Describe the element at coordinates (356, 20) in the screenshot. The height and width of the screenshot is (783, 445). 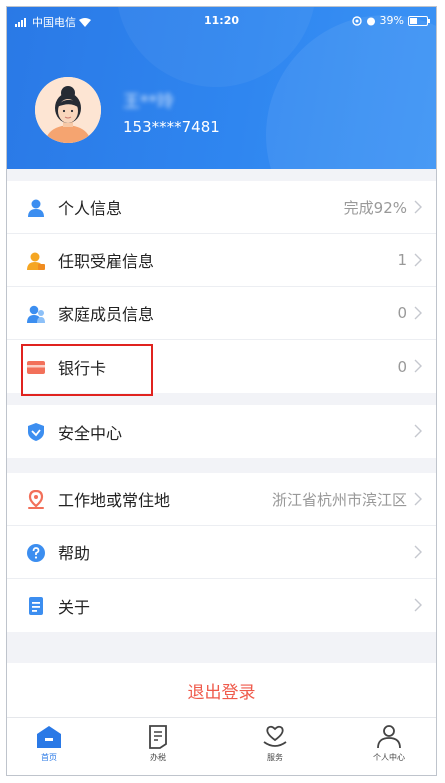
I see `location-icon` at that location.